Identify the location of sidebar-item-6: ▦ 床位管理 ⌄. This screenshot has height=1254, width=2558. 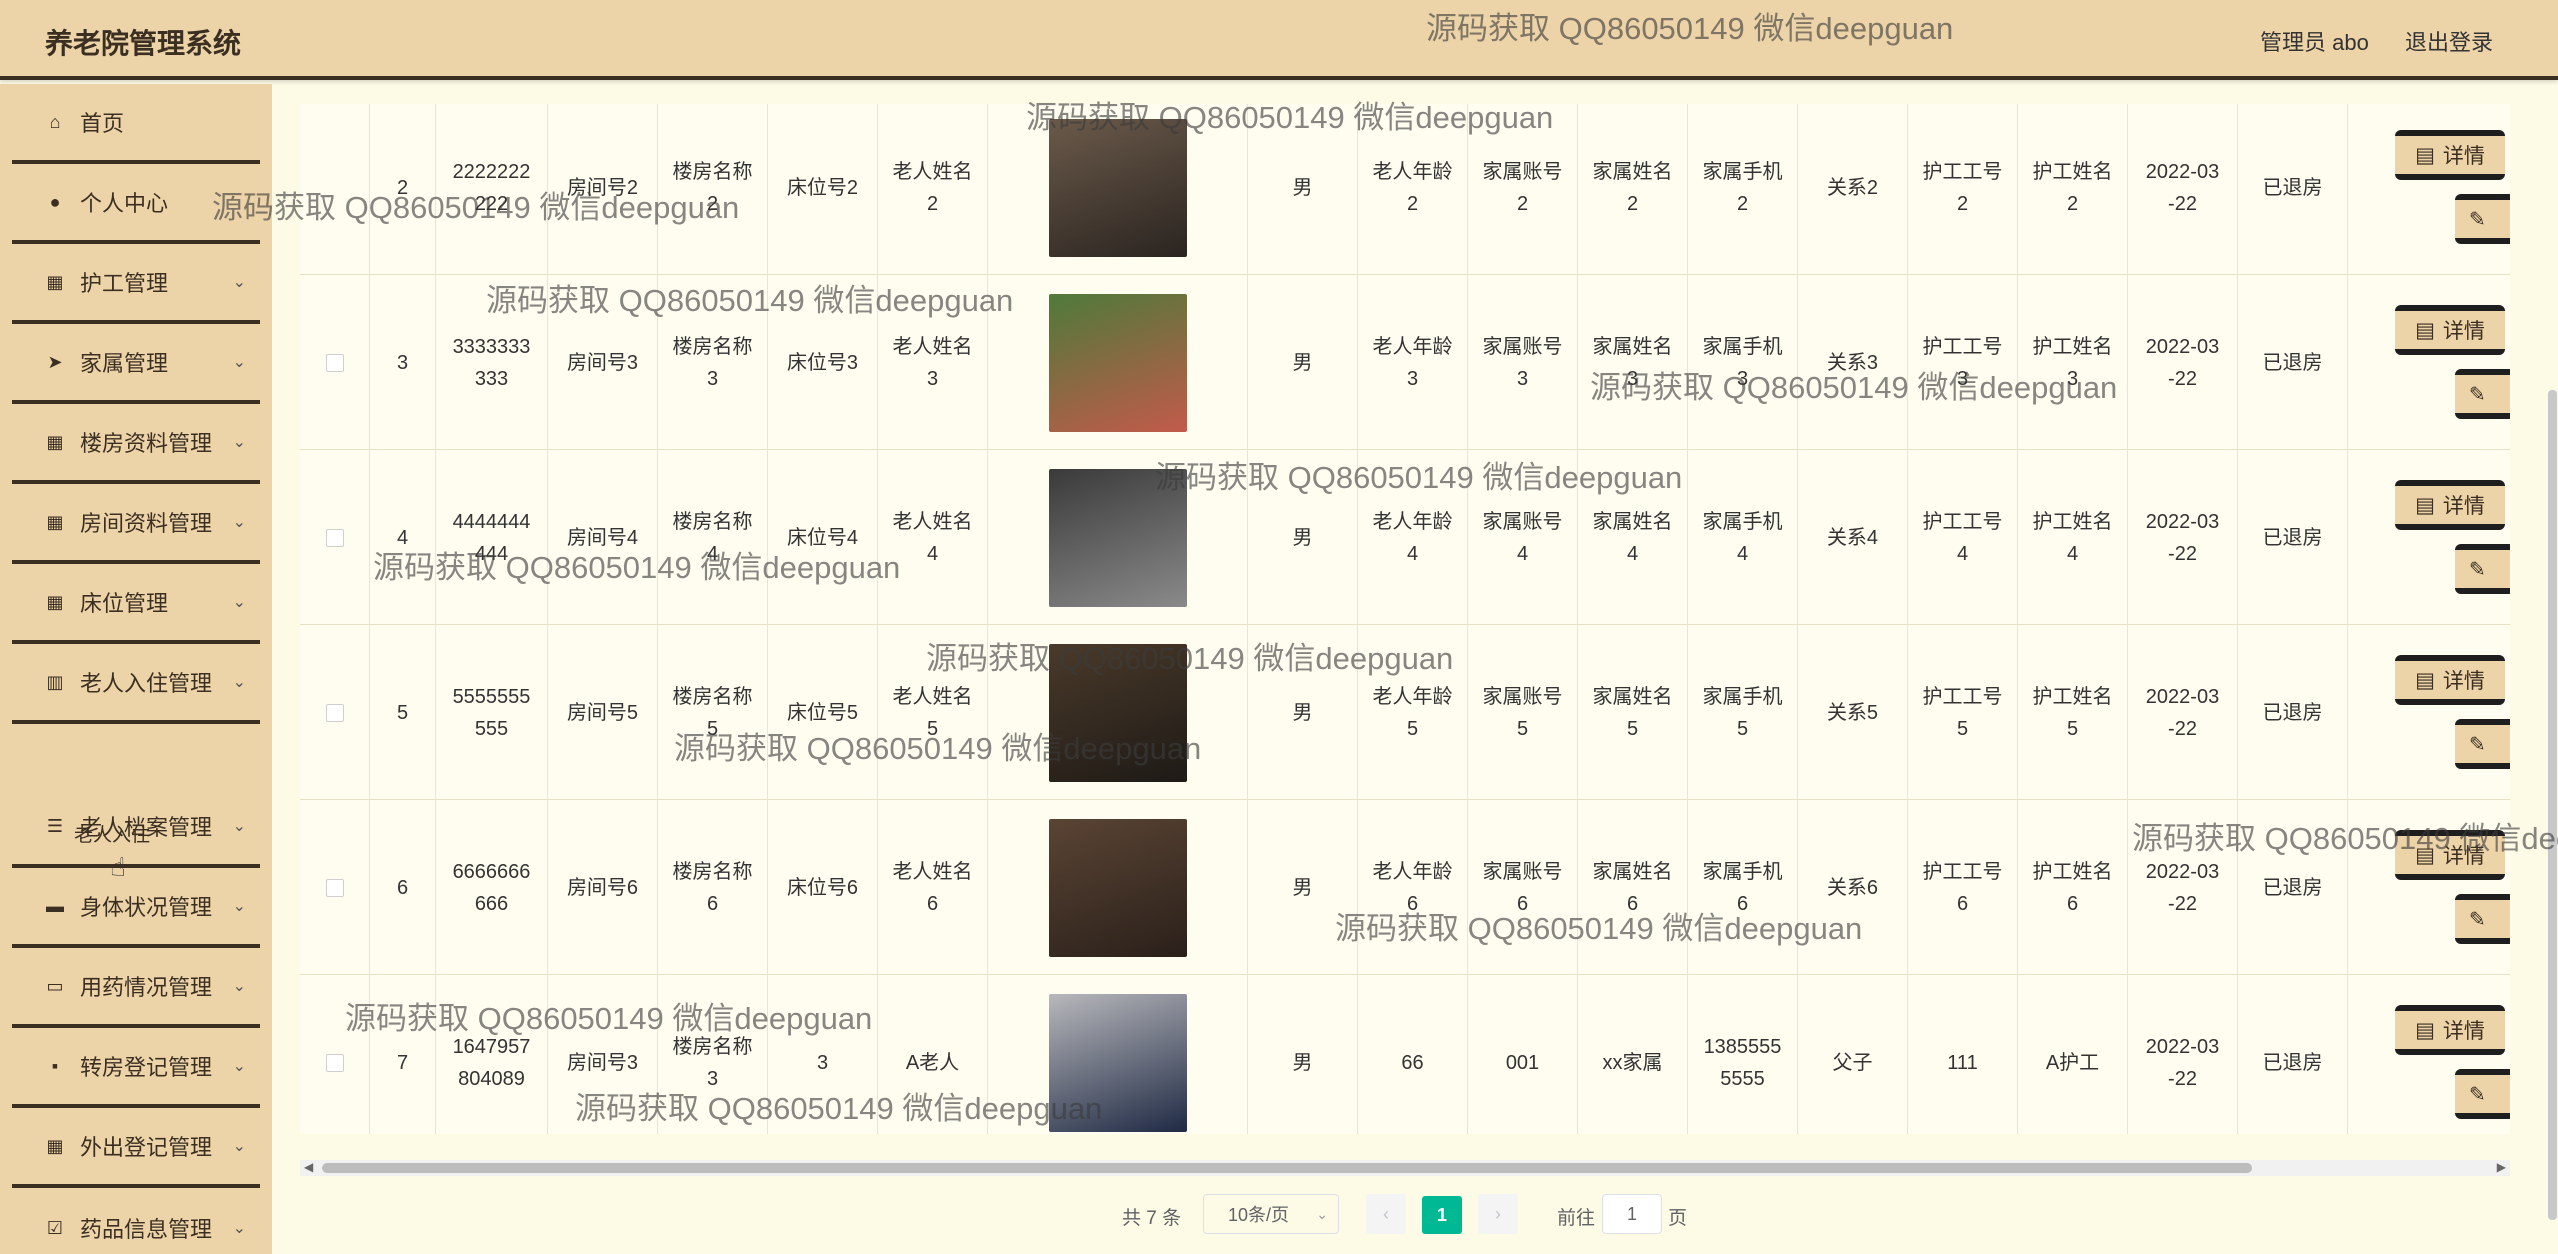
(136, 604).